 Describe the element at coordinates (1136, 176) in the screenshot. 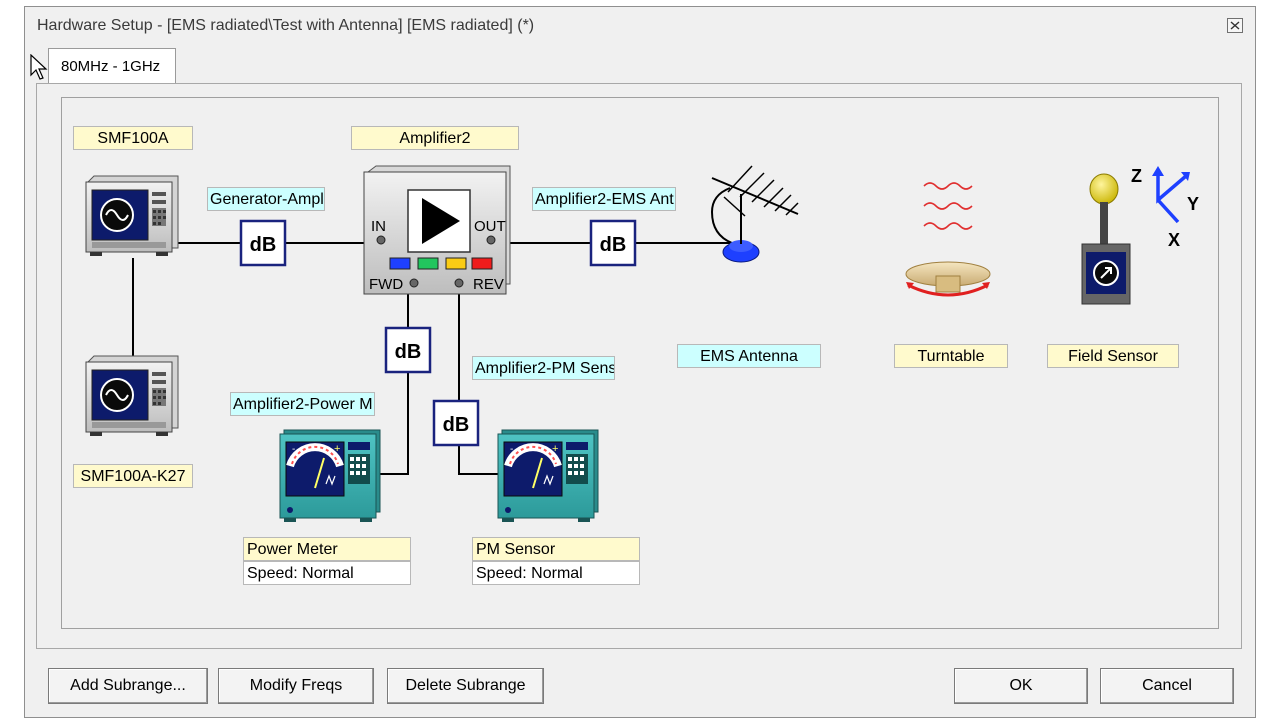

I see `axis-z-label: Z` at that location.